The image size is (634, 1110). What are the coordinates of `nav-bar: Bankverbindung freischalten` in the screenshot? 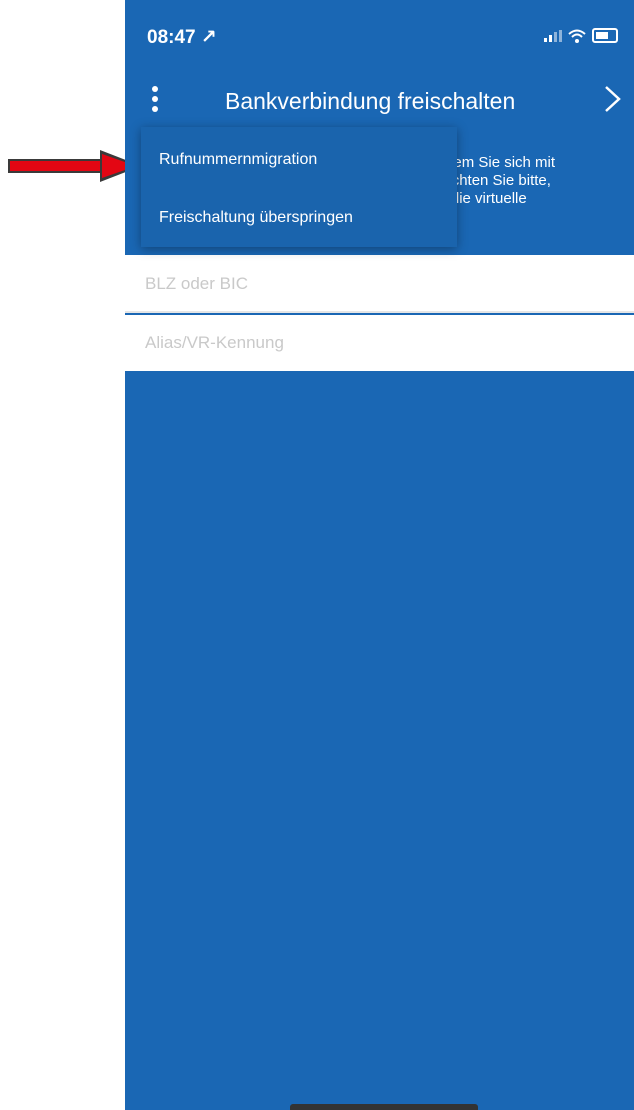 It's located at (379, 100).